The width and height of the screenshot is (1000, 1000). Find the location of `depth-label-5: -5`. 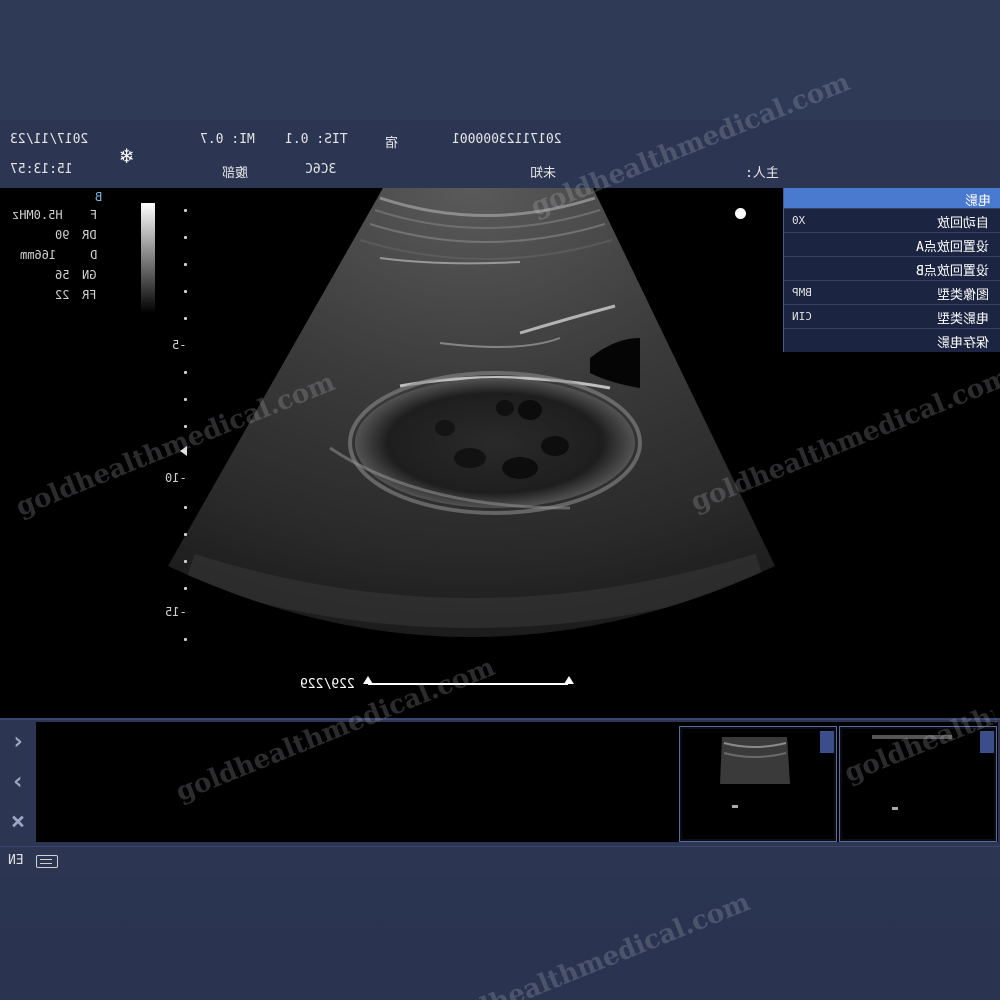

depth-label-5: -5 is located at coordinates (179, 345).